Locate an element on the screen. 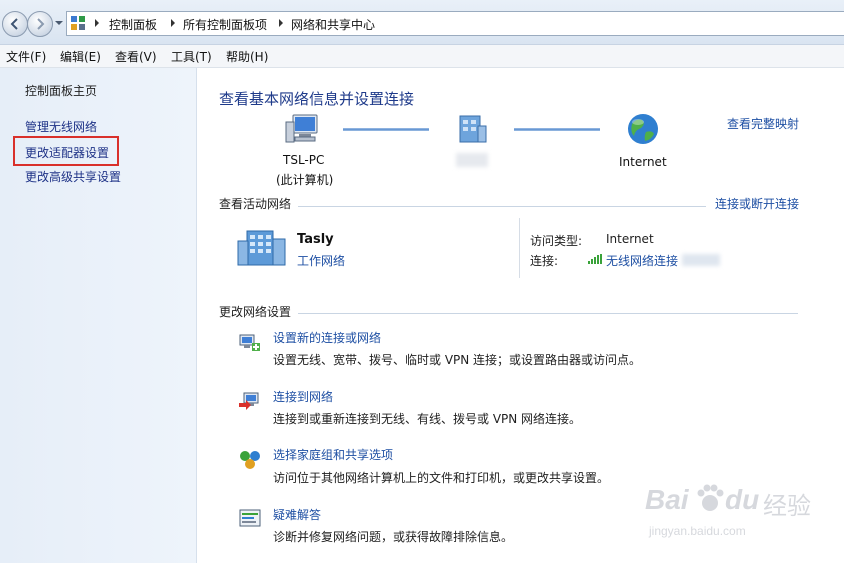 The height and width of the screenshot is (563, 844). wireless-connection-link: 无线网络连接 is located at coordinates (642, 260).